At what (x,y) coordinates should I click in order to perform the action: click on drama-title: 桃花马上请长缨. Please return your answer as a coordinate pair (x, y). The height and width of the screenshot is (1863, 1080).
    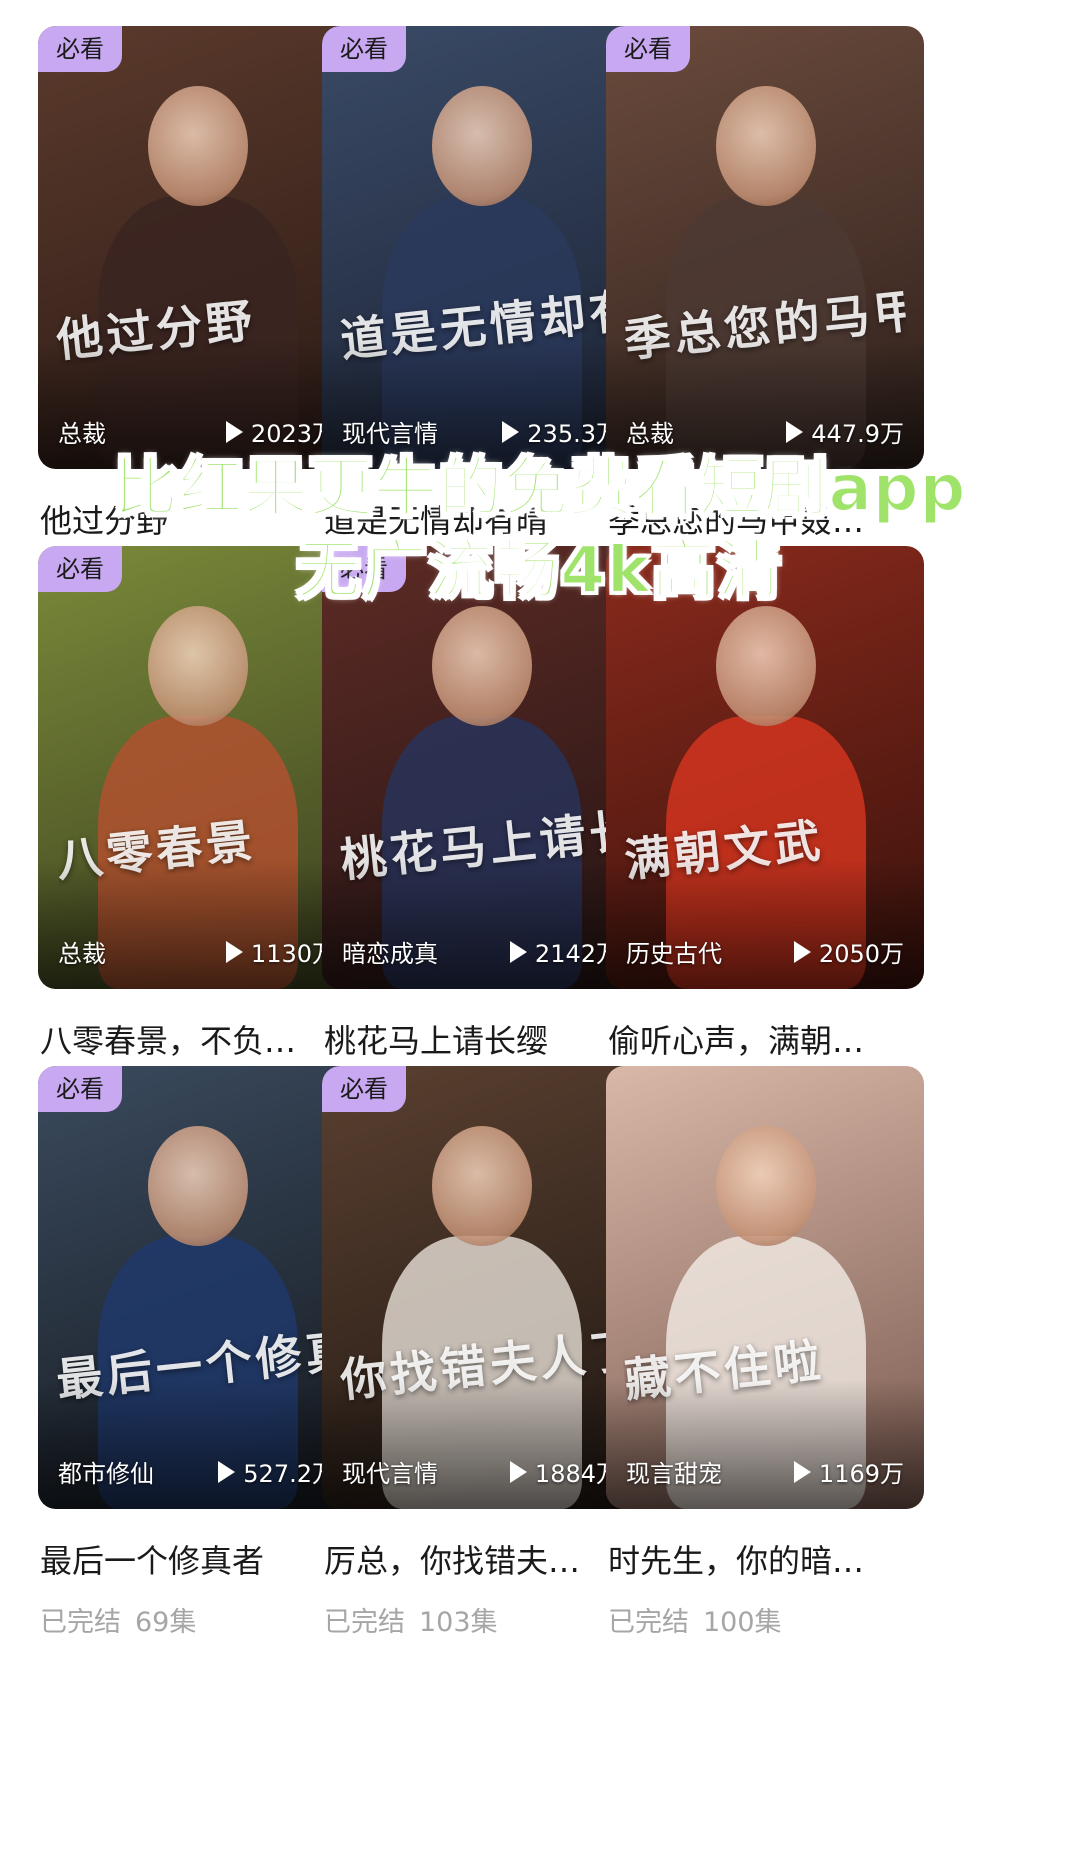
    Looking at the image, I should click on (483, 1039).